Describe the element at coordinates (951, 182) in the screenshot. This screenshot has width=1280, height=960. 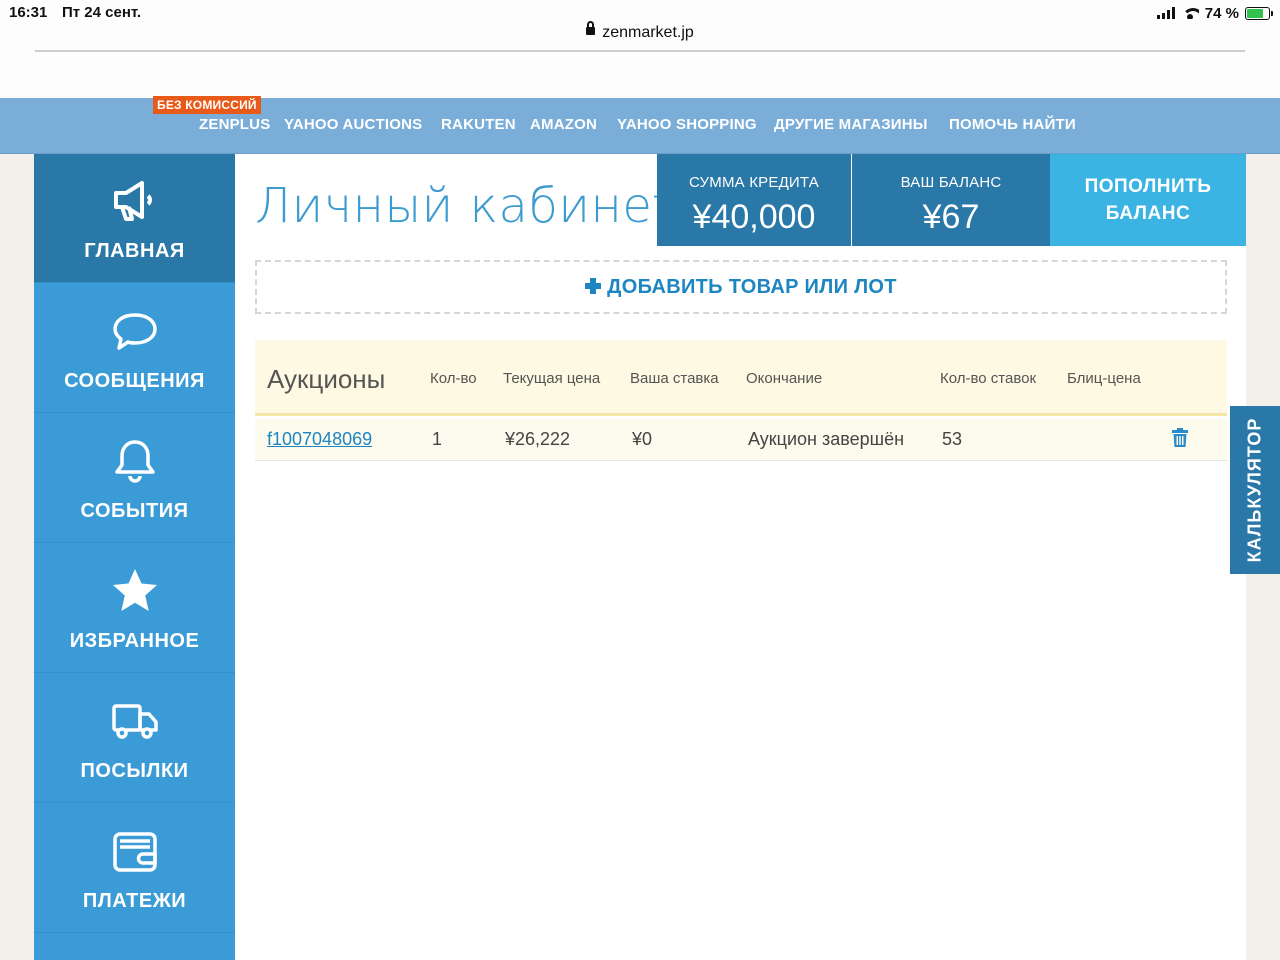
I see `balance-label: ВАШ БАЛАНС` at that location.